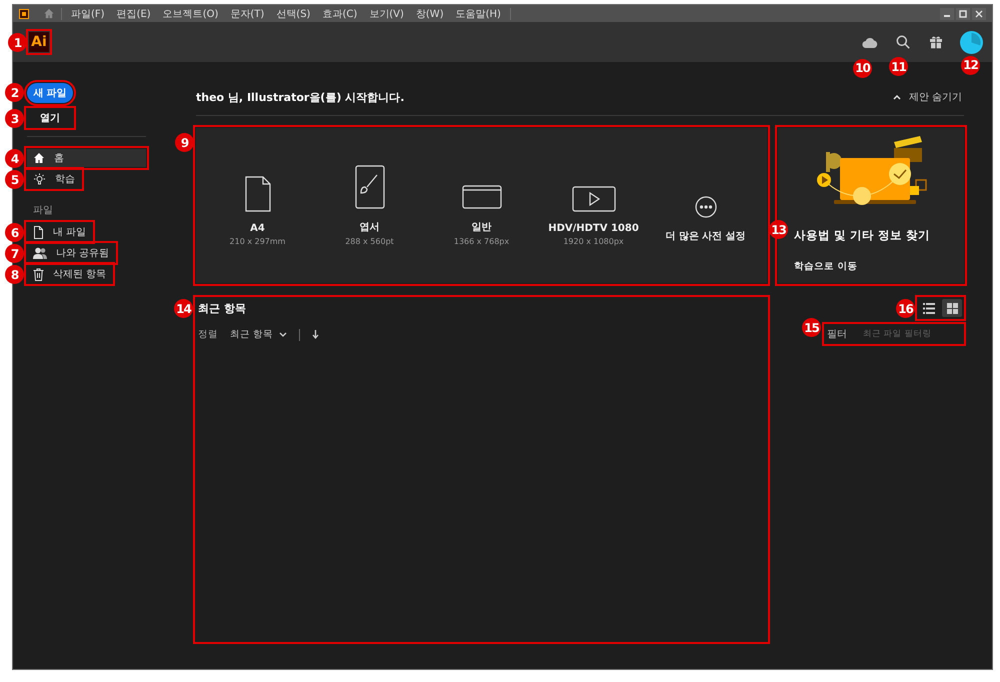 The width and height of the screenshot is (1000, 682). What do you see at coordinates (705, 236) in the screenshot?
I see `preset-name: 더 많은 사전 설정` at bounding box center [705, 236].